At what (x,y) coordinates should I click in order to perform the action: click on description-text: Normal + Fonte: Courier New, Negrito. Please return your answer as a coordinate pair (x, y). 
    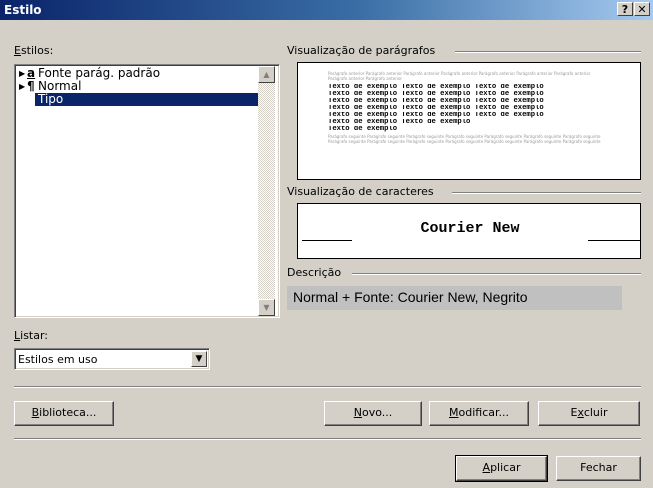
    Looking at the image, I should click on (454, 298).